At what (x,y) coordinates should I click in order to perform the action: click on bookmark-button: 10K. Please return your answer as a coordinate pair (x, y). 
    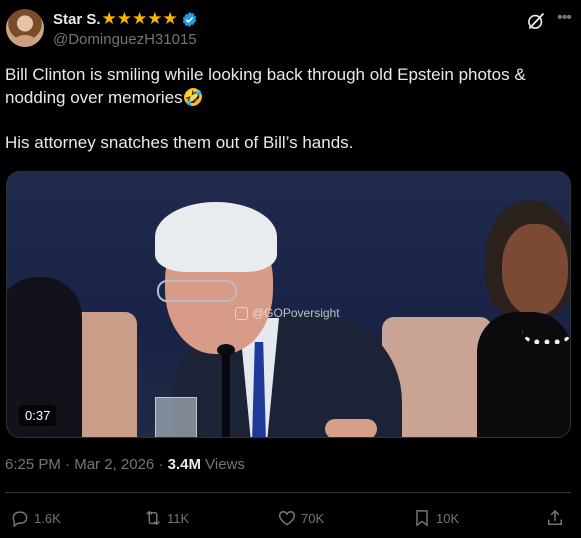
    Looking at the image, I should click on (435, 518).